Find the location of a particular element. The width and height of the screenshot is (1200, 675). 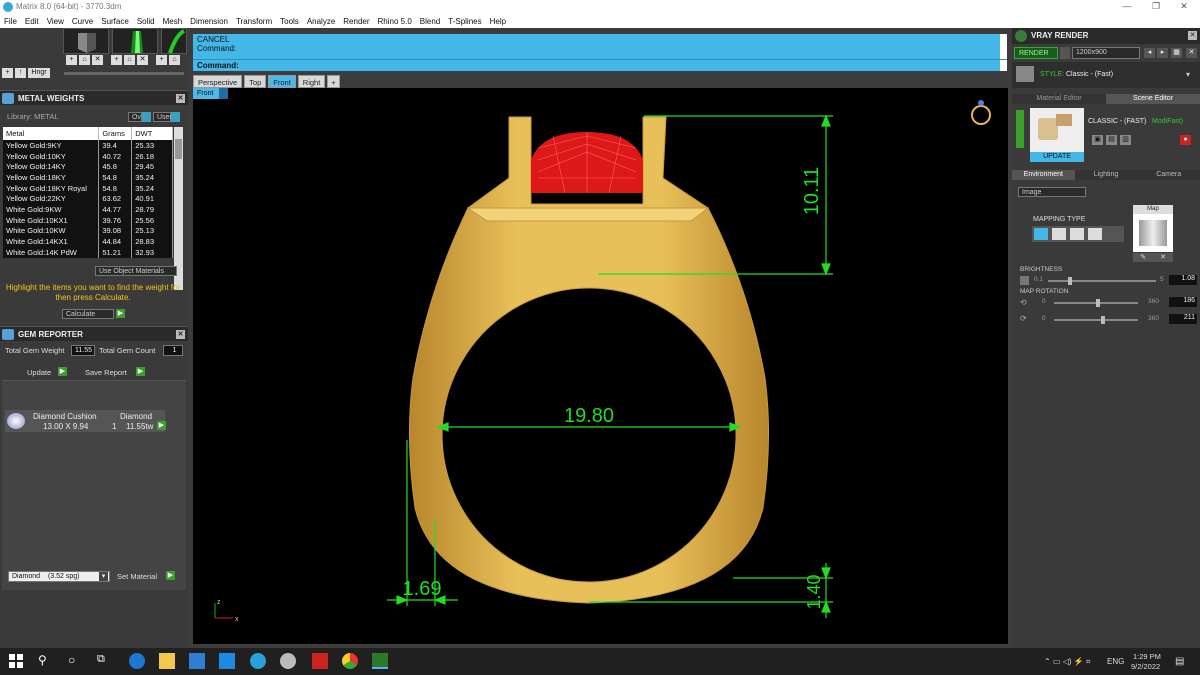

app-icon-grey is located at coordinates (288, 661).